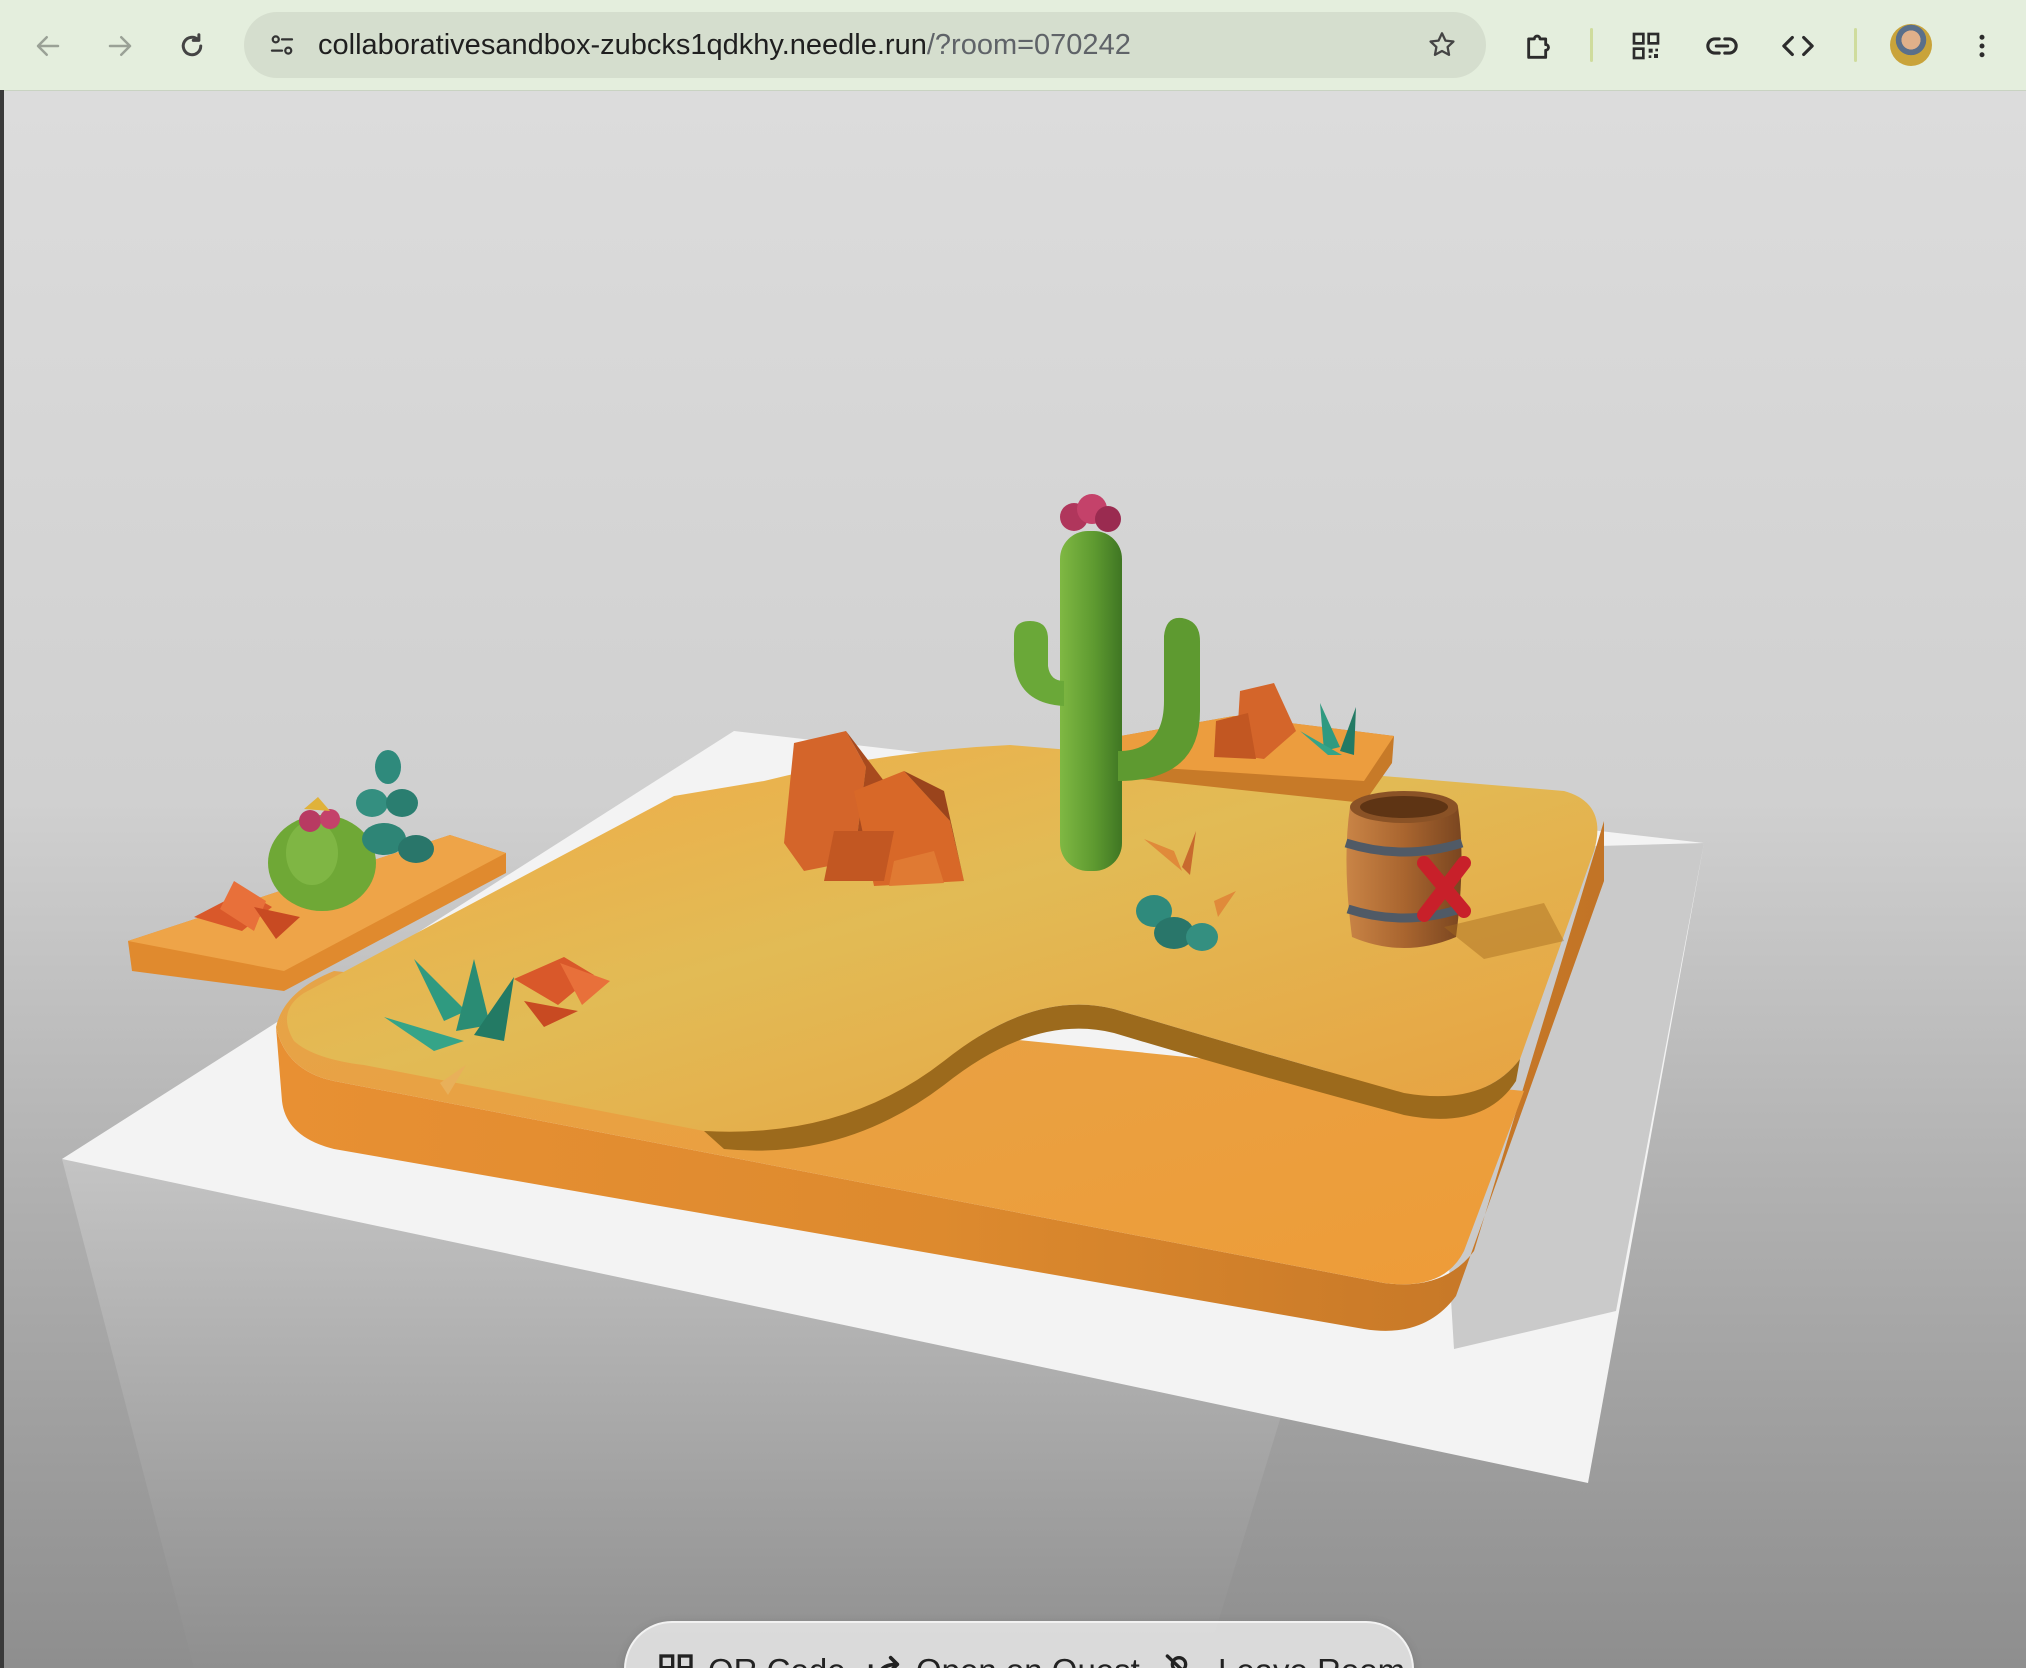 This screenshot has height=1668, width=2026. I want to click on back-arrow-icon, so click(48, 46).